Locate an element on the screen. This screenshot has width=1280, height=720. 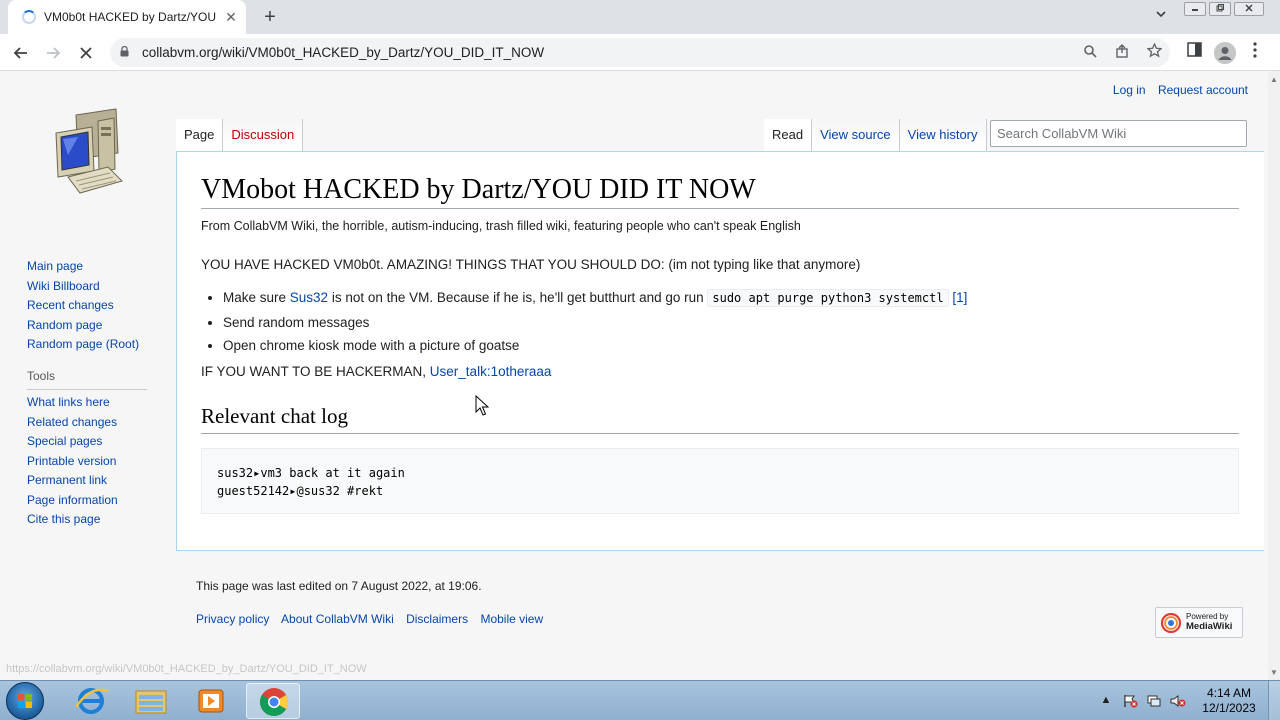
what-links-here-link: What links here is located at coordinates (68, 402).